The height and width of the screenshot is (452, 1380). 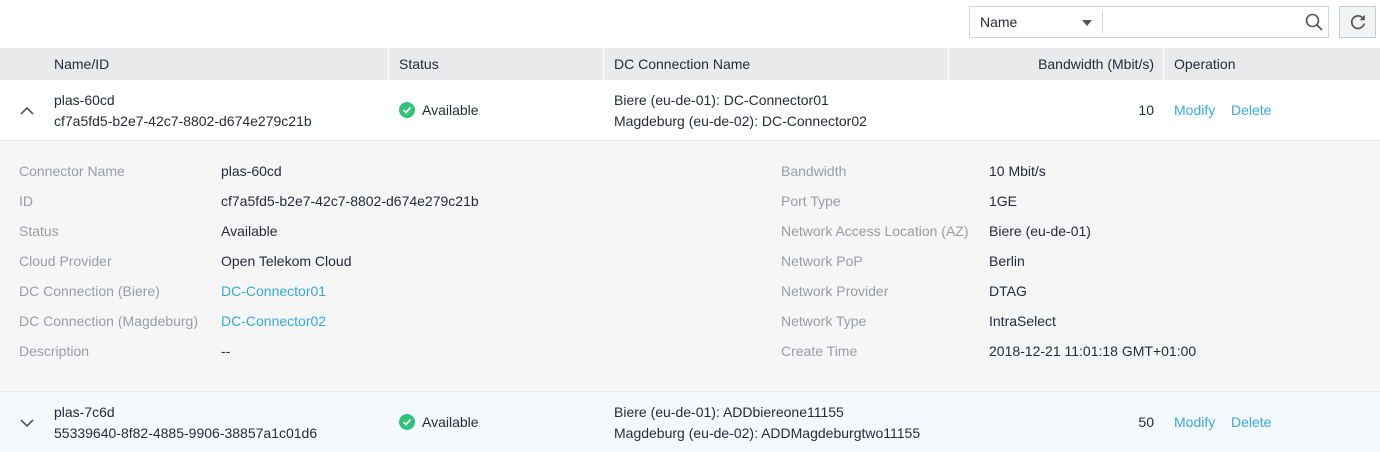 I want to click on chevron-up-icon, so click(x=27, y=111).